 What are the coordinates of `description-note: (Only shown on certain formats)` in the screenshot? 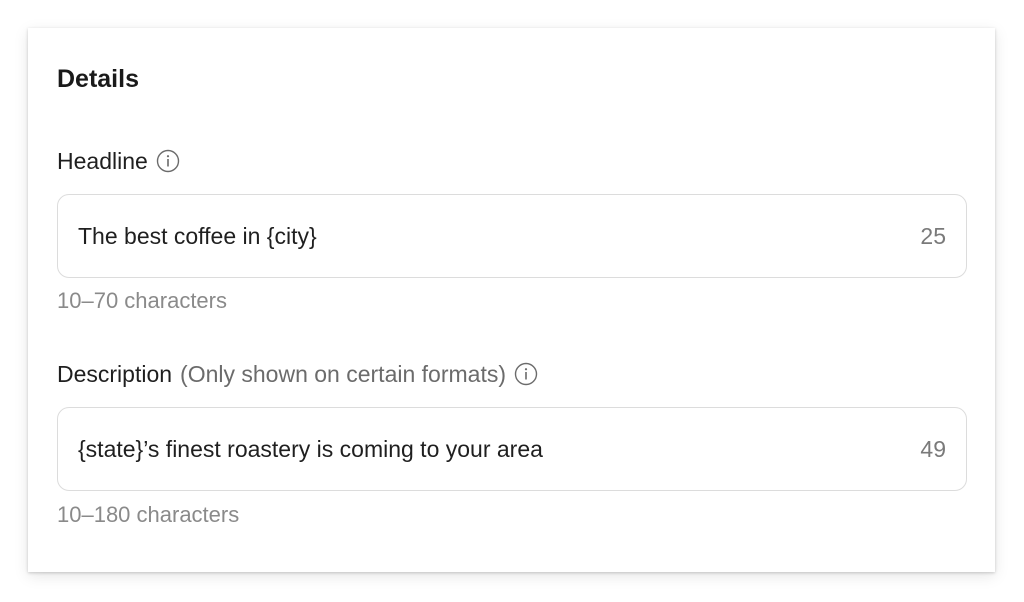 It's located at (343, 374).